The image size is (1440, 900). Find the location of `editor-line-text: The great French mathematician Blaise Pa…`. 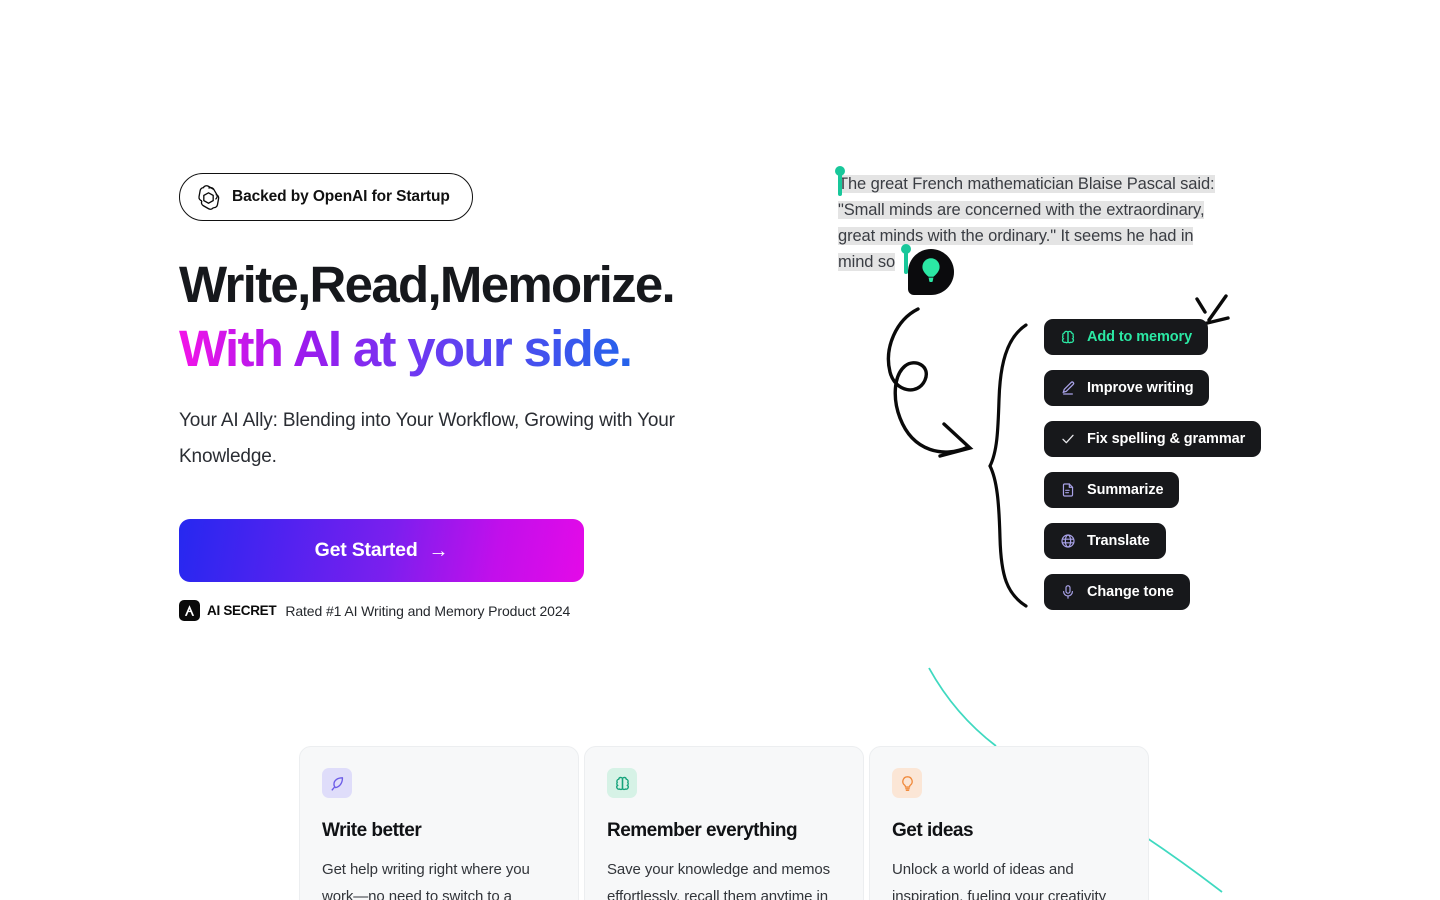

editor-line-text: The great French mathematician Blaise Pa… is located at coordinates (1026, 184).